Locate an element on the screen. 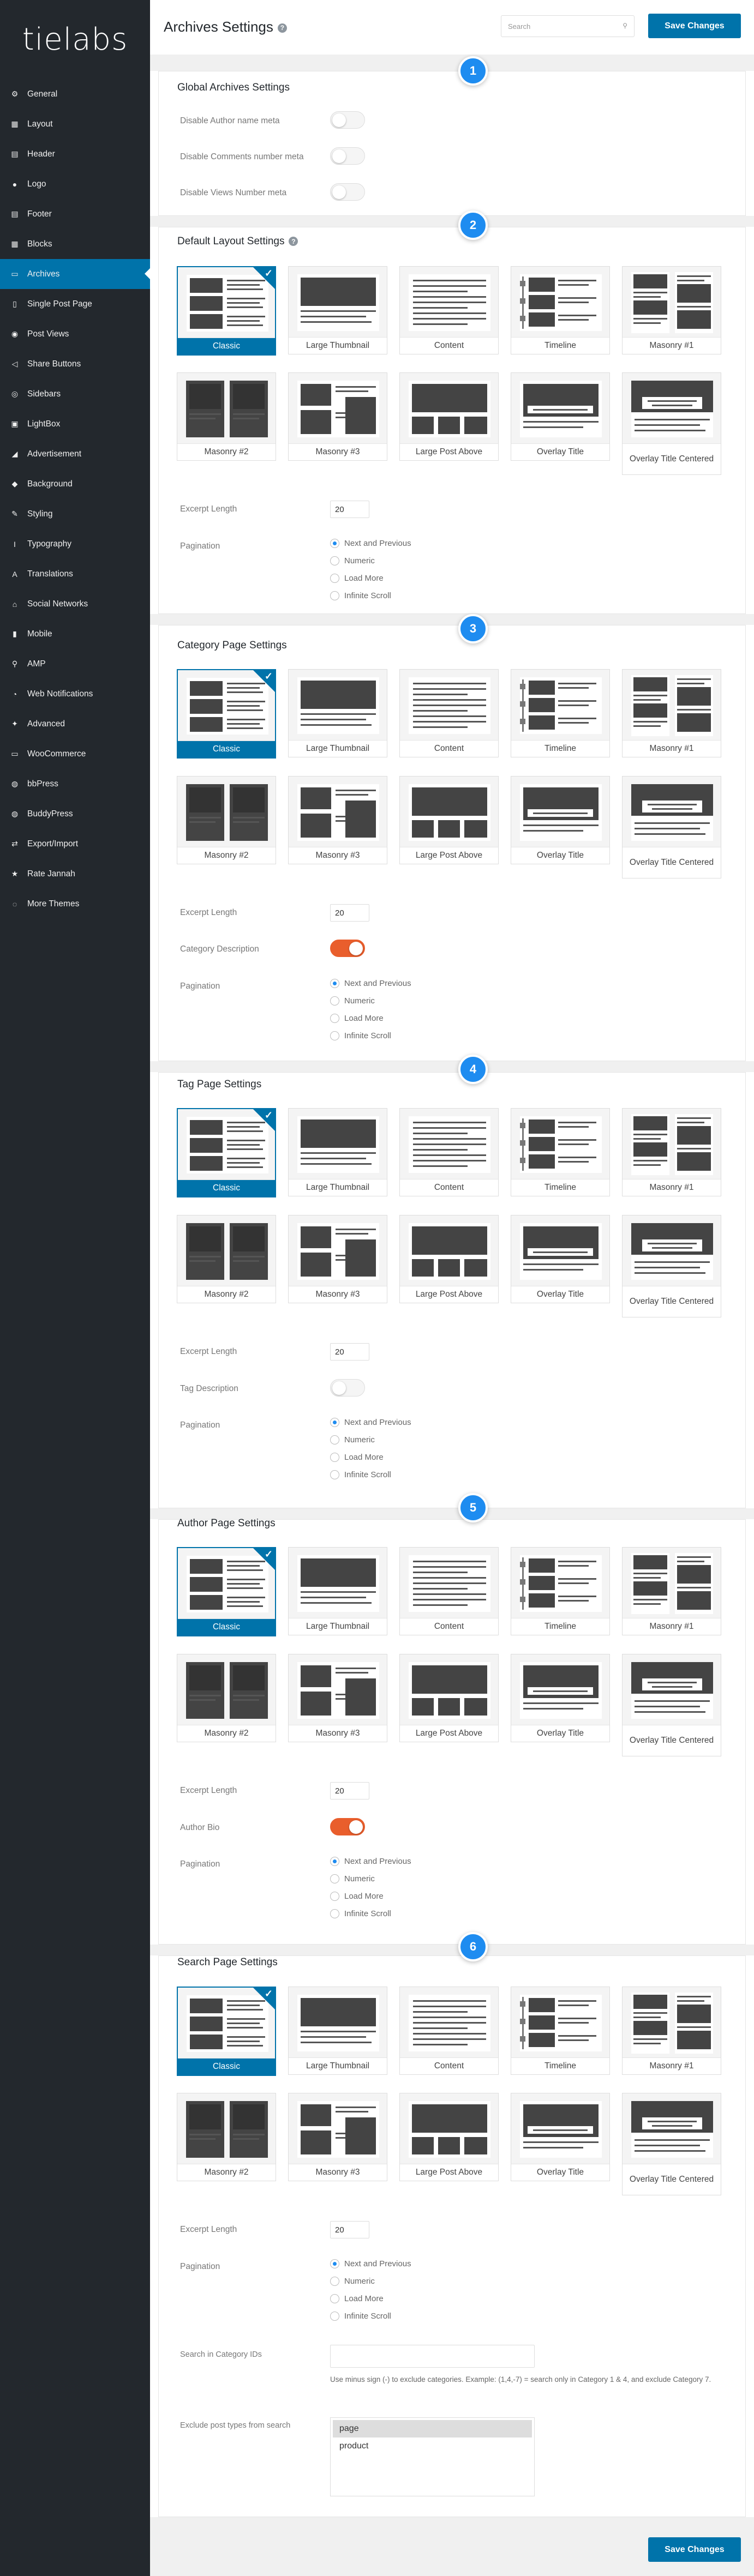 Image resolution: width=754 pixels, height=2576 pixels. sidebar-item-single-post-page: ▯ Single Post Page is located at coordinates (75, 304).